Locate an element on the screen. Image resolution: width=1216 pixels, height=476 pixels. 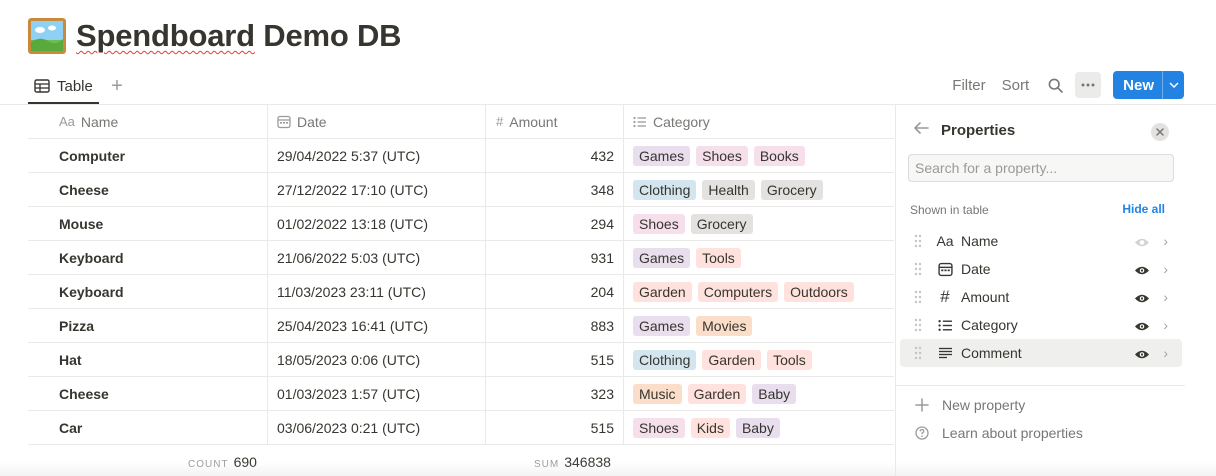
cell-category: Games Tools is located at coordinates (759, 257).